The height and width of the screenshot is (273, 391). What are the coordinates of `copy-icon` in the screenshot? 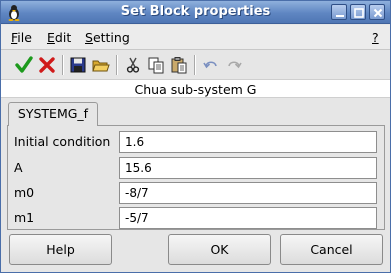 It's located at (156, 65).